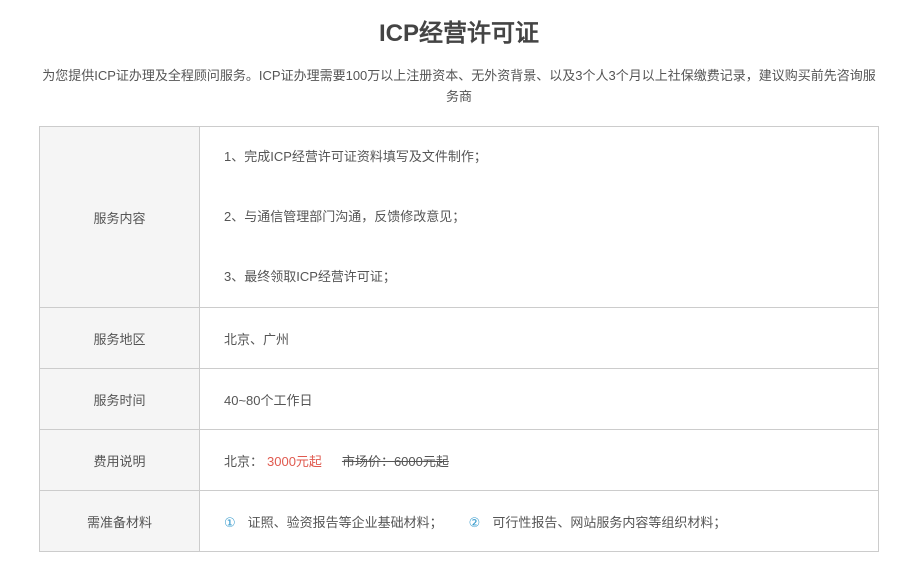 The image size is (918, 575). I want to click on material-item-1: ① 证照、验资报告等企业基础材料；, so click(333, 521).